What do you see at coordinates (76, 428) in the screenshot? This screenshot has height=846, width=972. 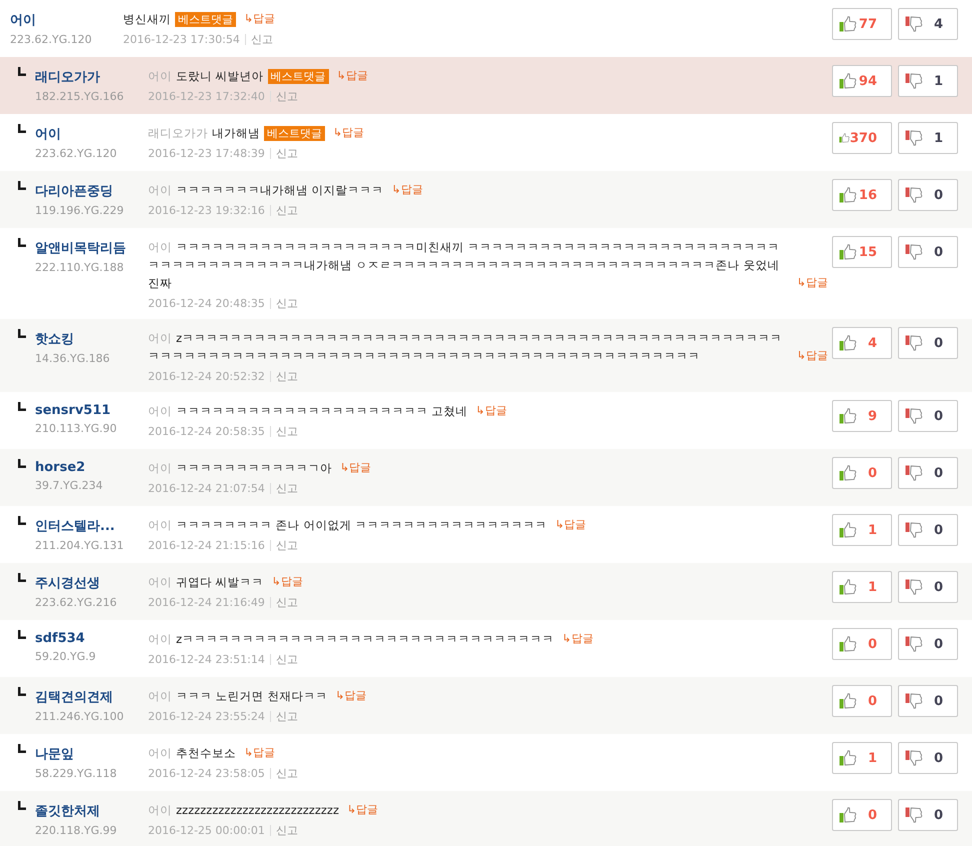 I see `author-ip: 210.113.YG.90` at bounding box center [76, 428].